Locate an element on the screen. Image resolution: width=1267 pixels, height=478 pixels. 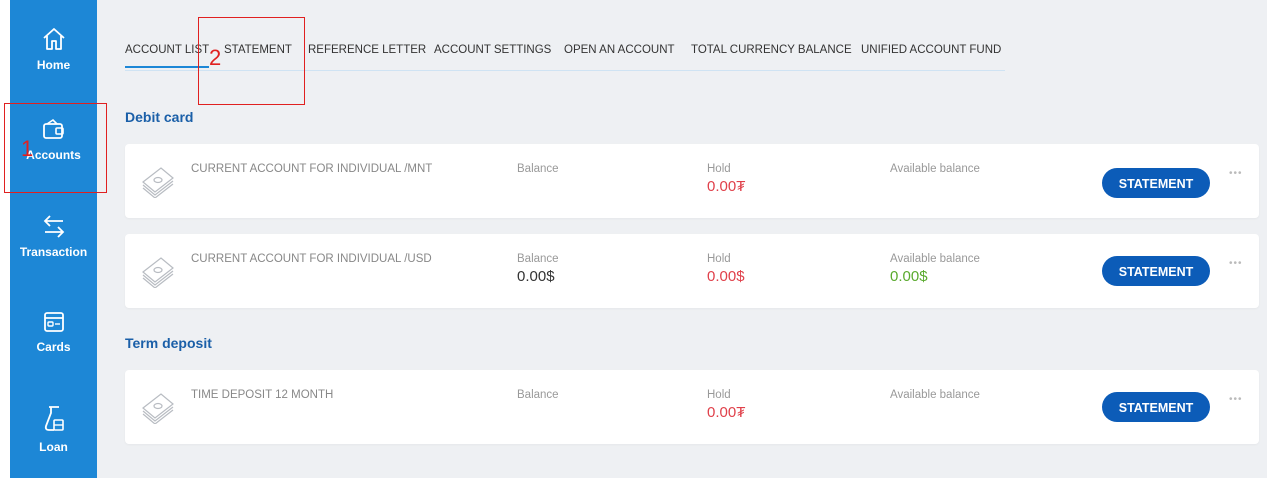
sidebar-item-label: Transaction is located at coordinates (53, 252).